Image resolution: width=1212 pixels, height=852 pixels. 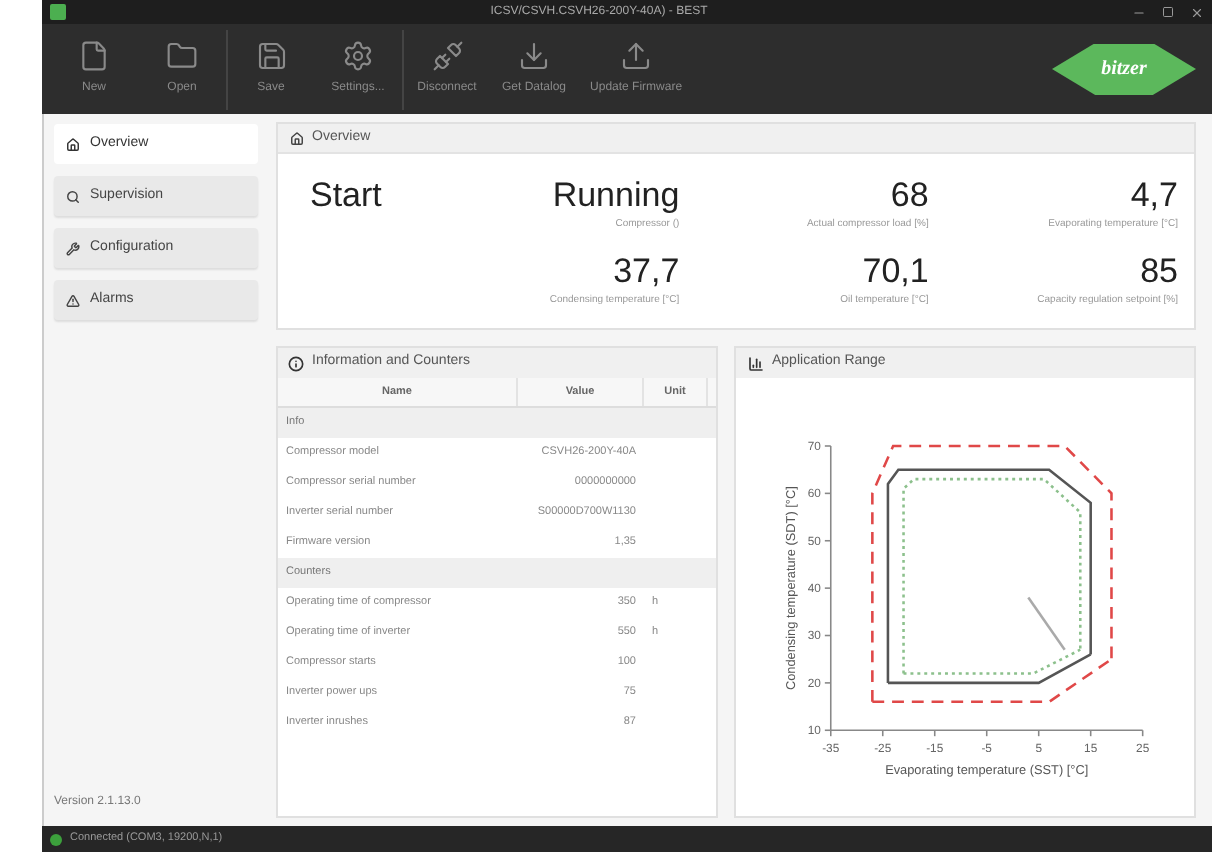 What do you see at coordinates (347, 196) in the screenshot?
I see `state-value: Start` at bounding box center [347, 196].